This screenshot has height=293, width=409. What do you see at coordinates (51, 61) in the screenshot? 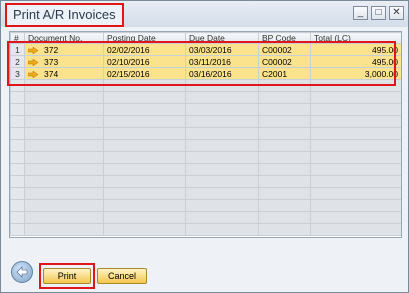
I see `document-no-value: 373` at bounding box center [51, 61].